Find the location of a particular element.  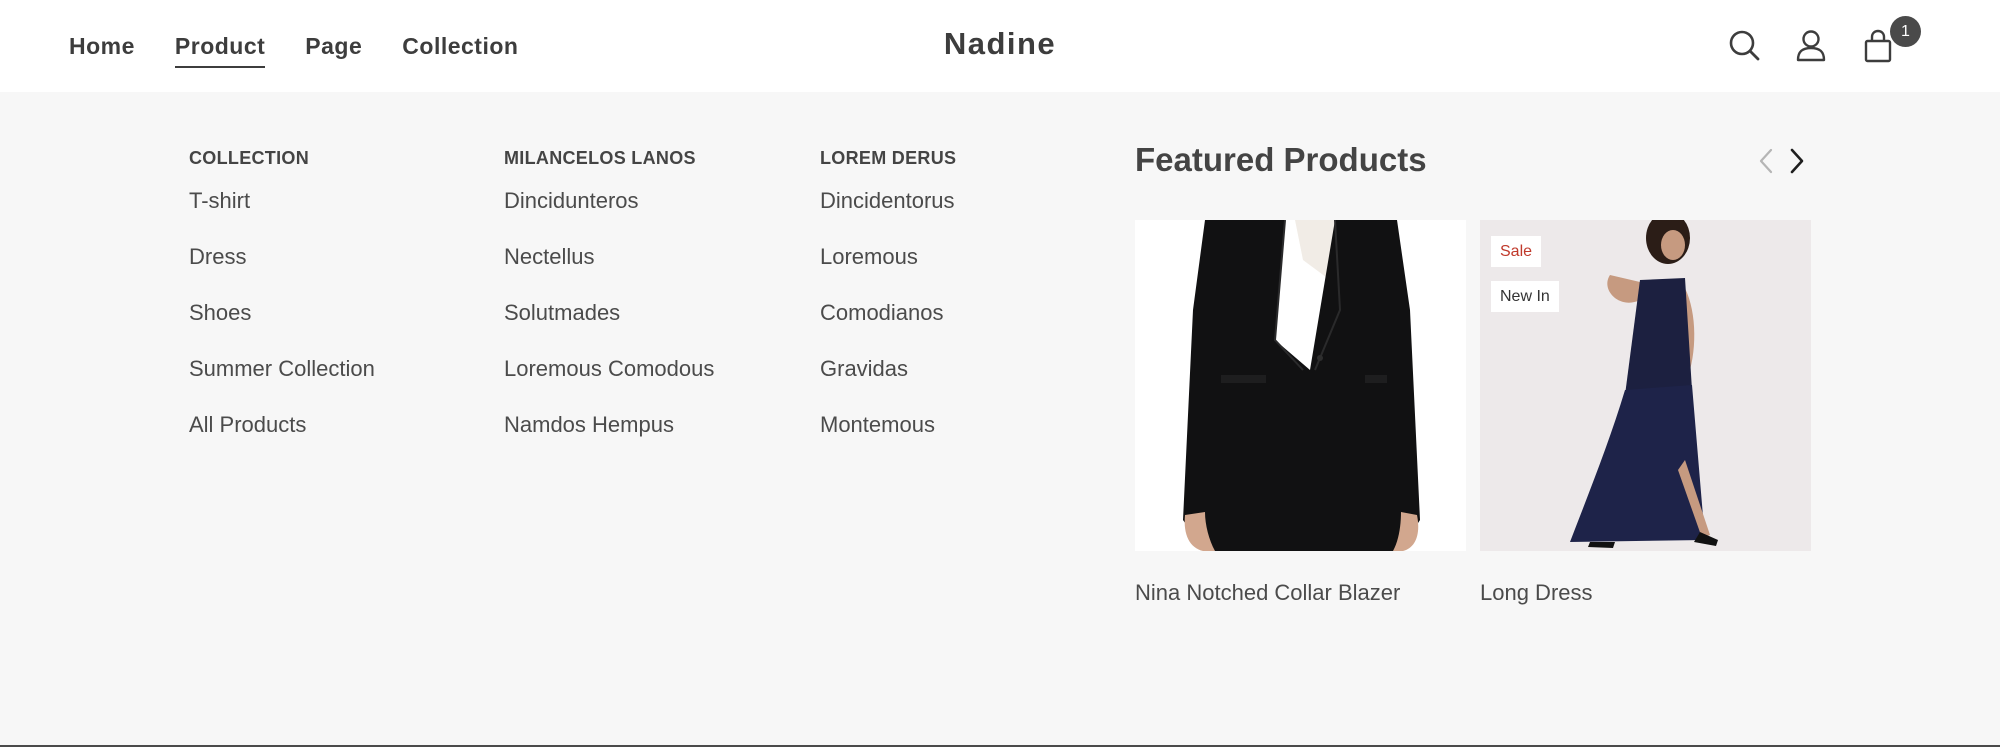

sale-badge: Sale is located at coordinates (1516, 251).